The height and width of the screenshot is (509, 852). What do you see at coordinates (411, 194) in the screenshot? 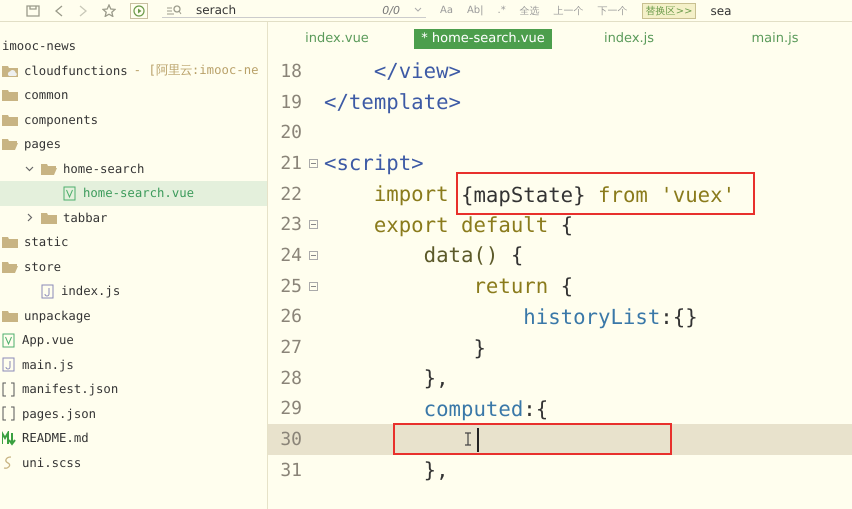
I see `code-text: import` at bounding box center [411, 194].